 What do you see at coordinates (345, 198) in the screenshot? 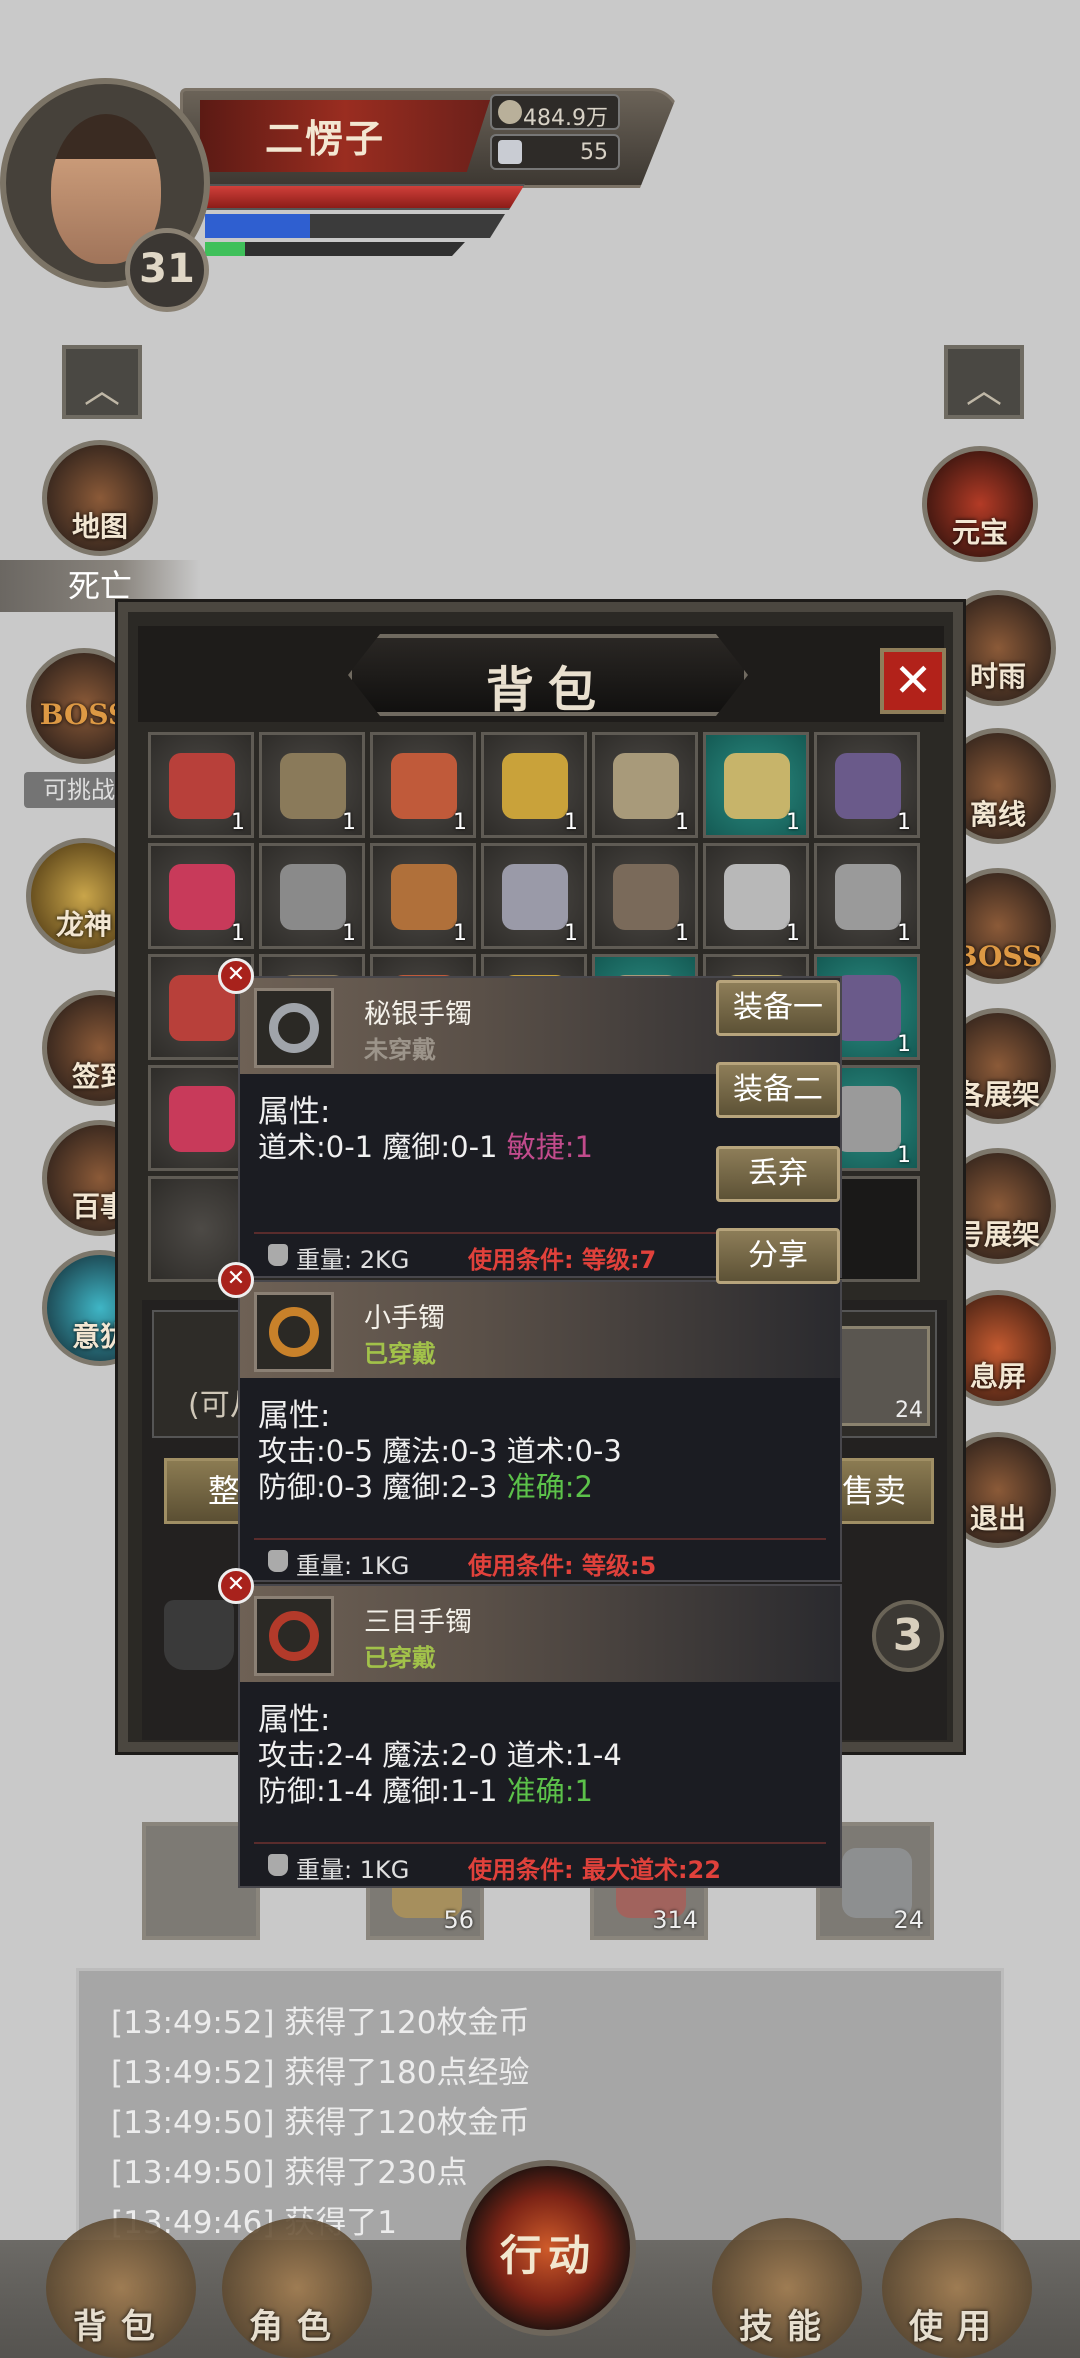
I see `player-header: 二愣子 484.9万 55 31` at bounding box center [345, 198].